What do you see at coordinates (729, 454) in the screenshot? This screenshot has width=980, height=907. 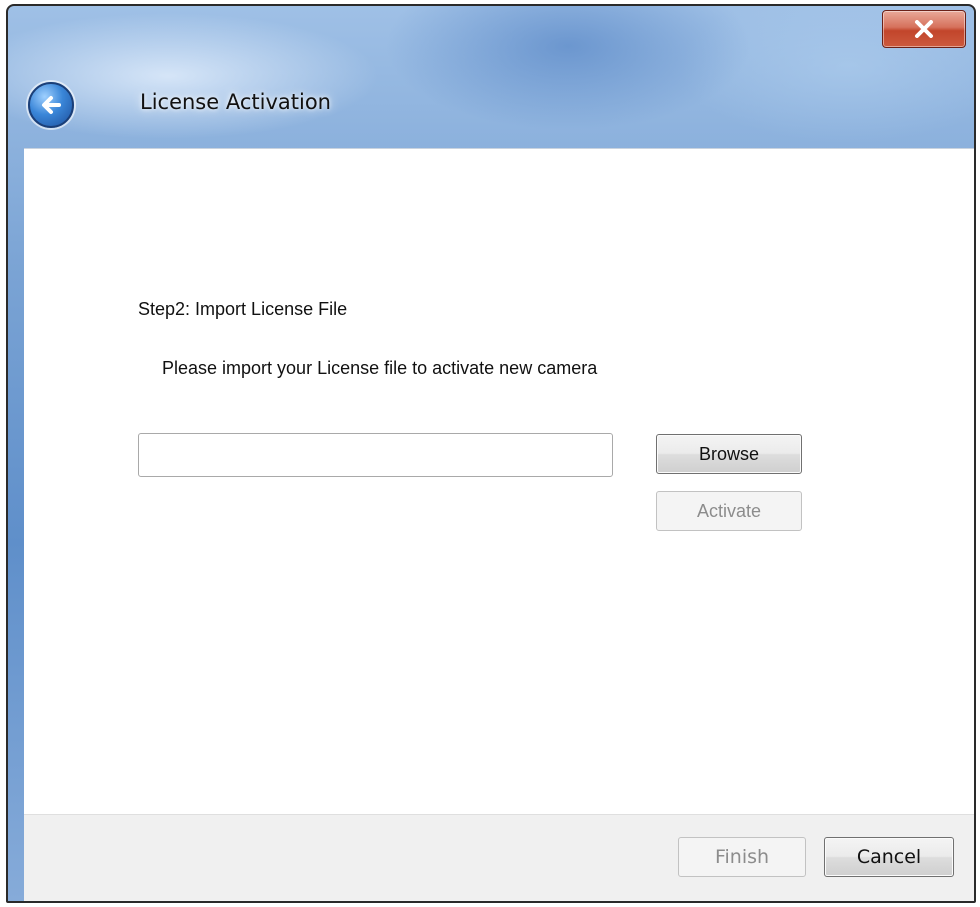 I see `browse-button: Browse` at bounding box center [729, 454].